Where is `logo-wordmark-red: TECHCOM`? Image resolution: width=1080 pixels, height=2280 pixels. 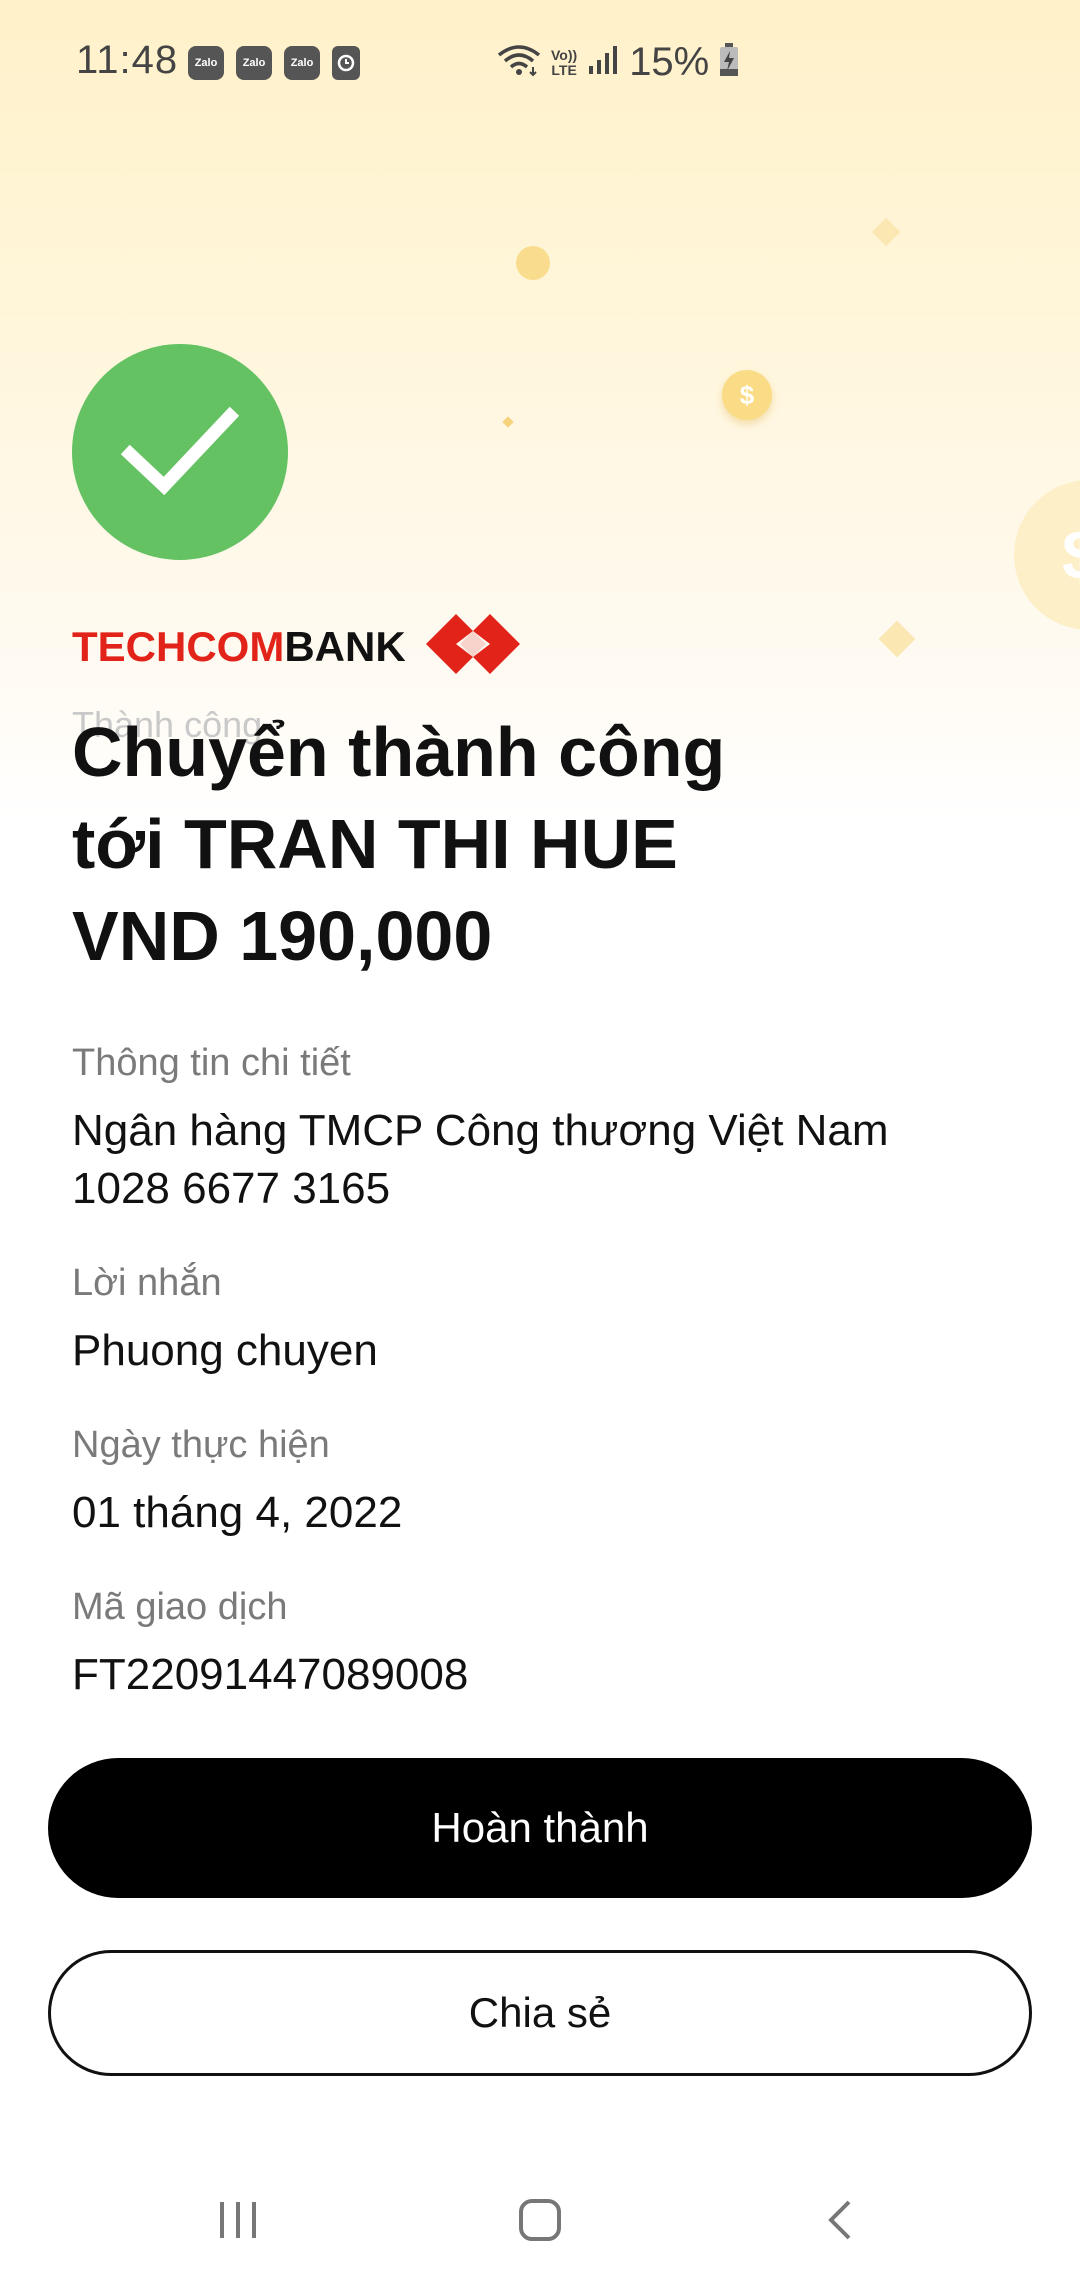
logo-wordmark-red: TECHCOM is located at coordinates (178, 646).